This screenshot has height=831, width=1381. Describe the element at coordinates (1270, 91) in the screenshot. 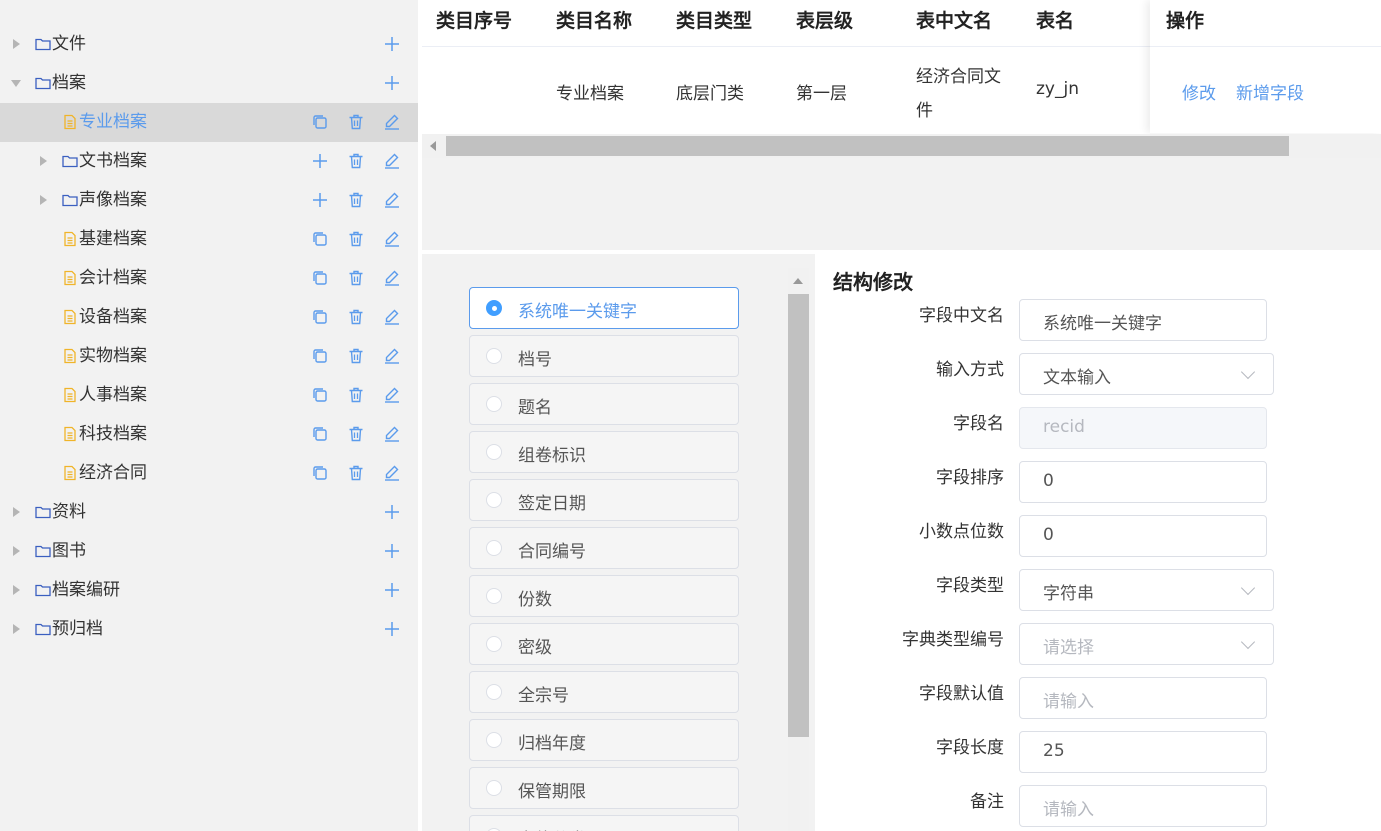

I see `add-field-link: 新增字段` at that location.